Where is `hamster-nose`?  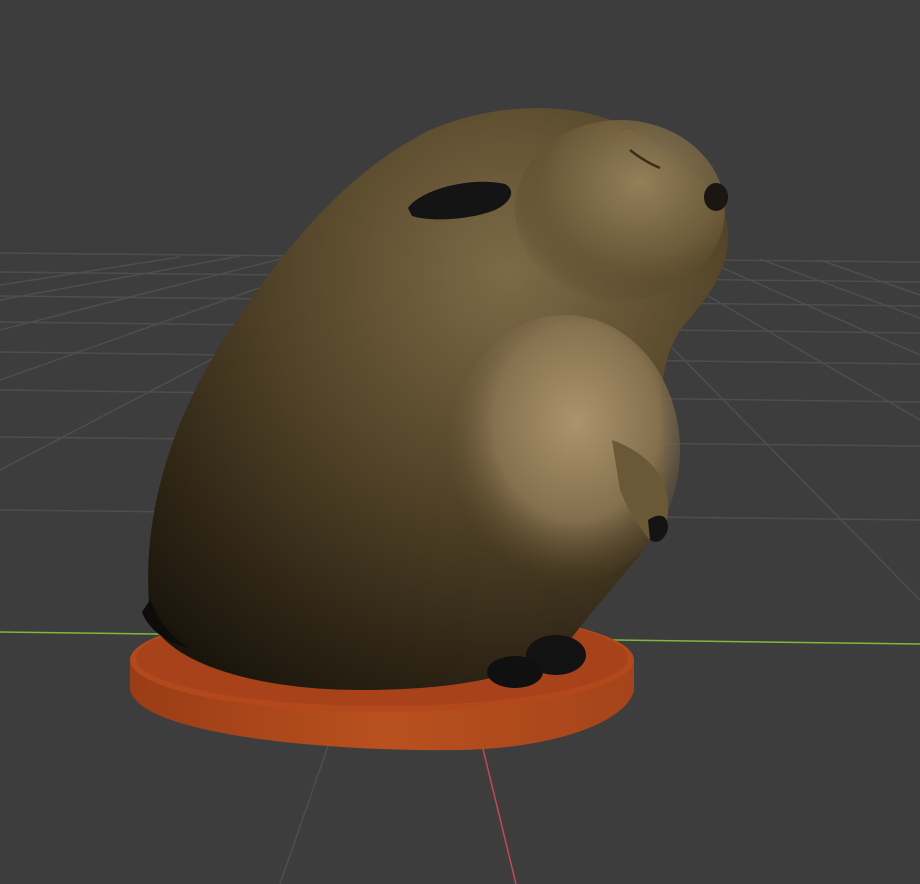
hamster-nose is located at coordinates (716, 197).